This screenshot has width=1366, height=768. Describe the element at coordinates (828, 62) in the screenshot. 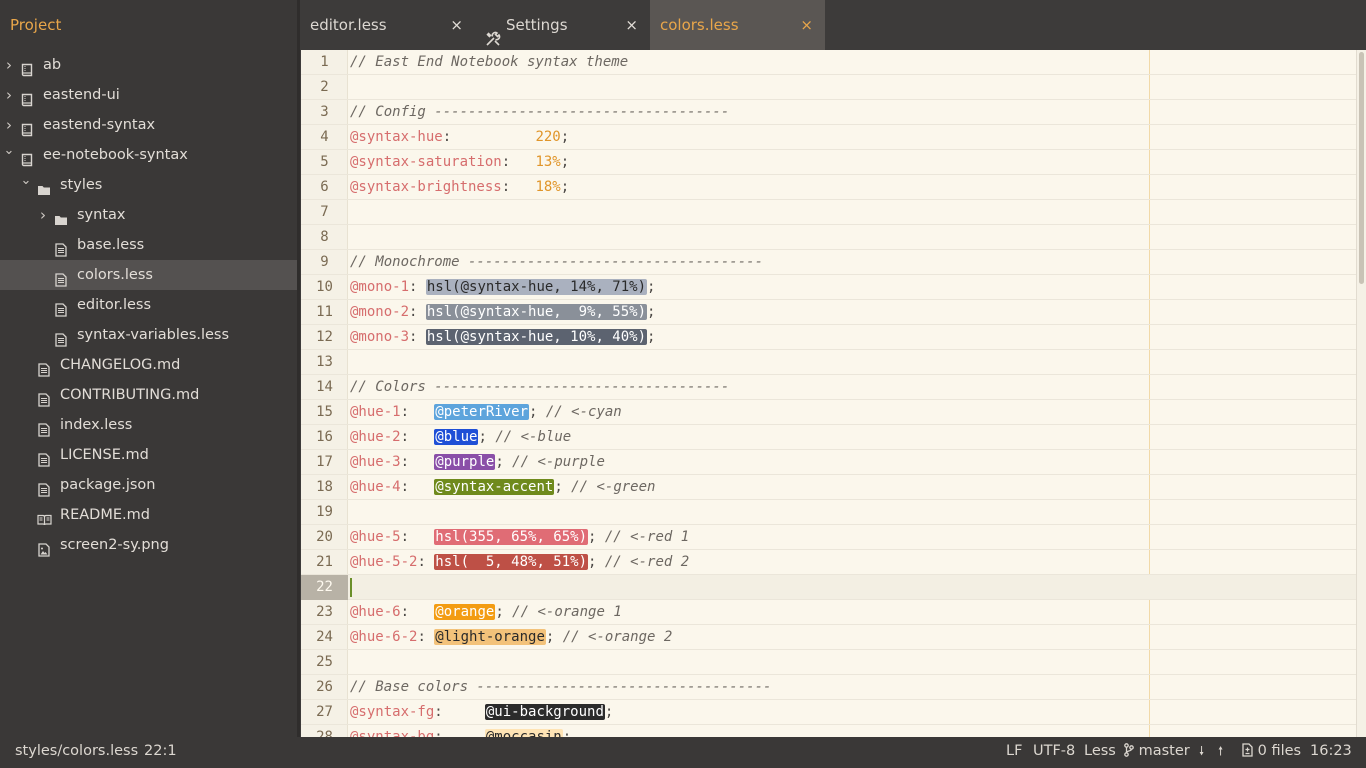

I see `editor-line: 1// East End Notebook syntax theme` at that location.